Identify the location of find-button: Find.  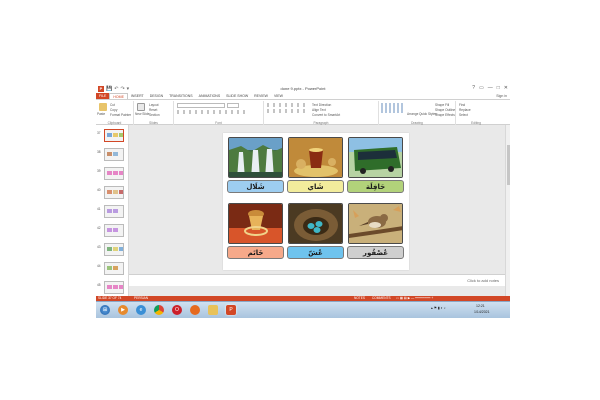
(462, 105).